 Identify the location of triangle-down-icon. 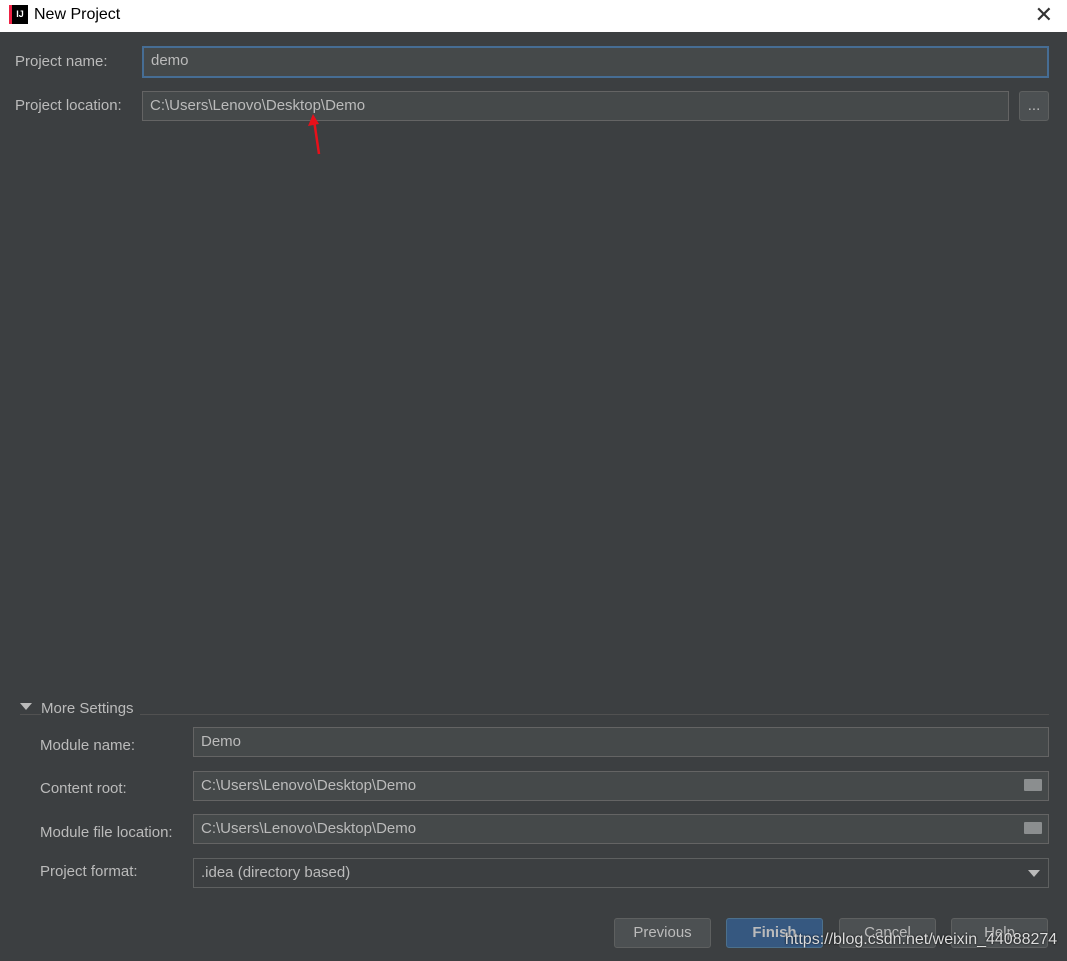
(26, 709).